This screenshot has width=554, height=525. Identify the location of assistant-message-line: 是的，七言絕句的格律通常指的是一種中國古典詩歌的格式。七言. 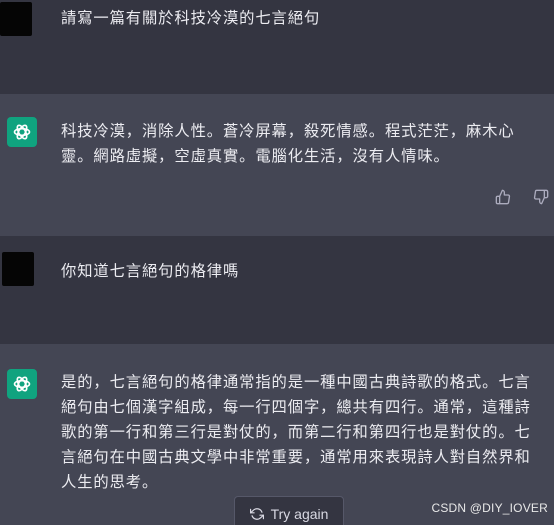
(296, 382).